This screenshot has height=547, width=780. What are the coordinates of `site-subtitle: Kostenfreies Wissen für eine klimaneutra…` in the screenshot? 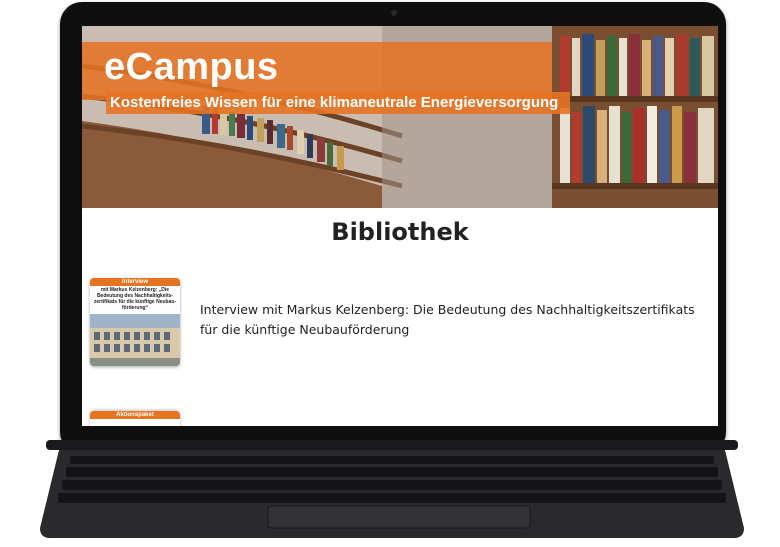 It's located at (338, 103).